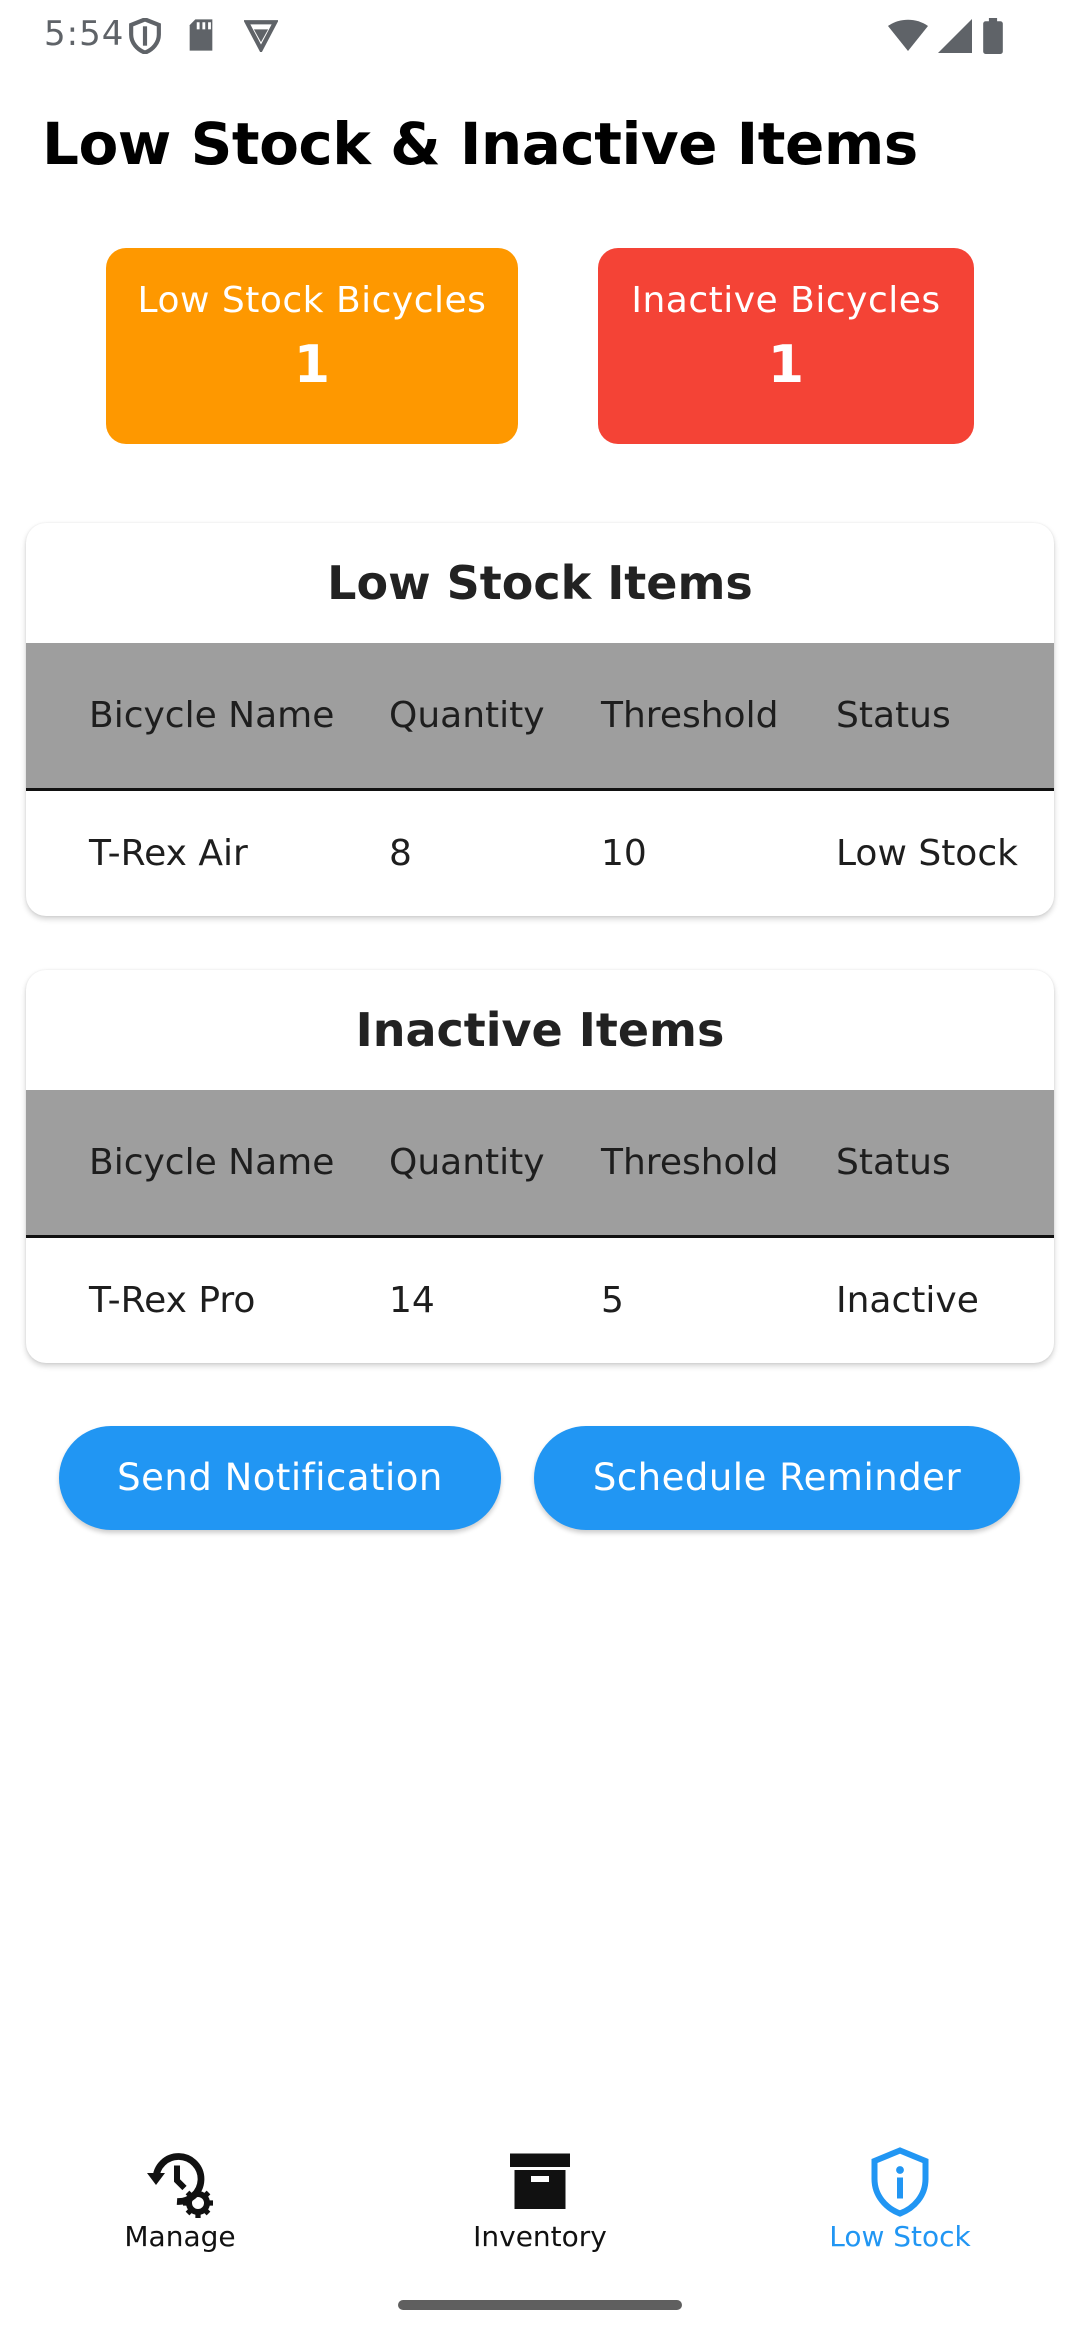  Describe the element at coordinates (786, 300) in the screenshot. I see `inactive-summary-label: Inactive Bicycles` at that location.